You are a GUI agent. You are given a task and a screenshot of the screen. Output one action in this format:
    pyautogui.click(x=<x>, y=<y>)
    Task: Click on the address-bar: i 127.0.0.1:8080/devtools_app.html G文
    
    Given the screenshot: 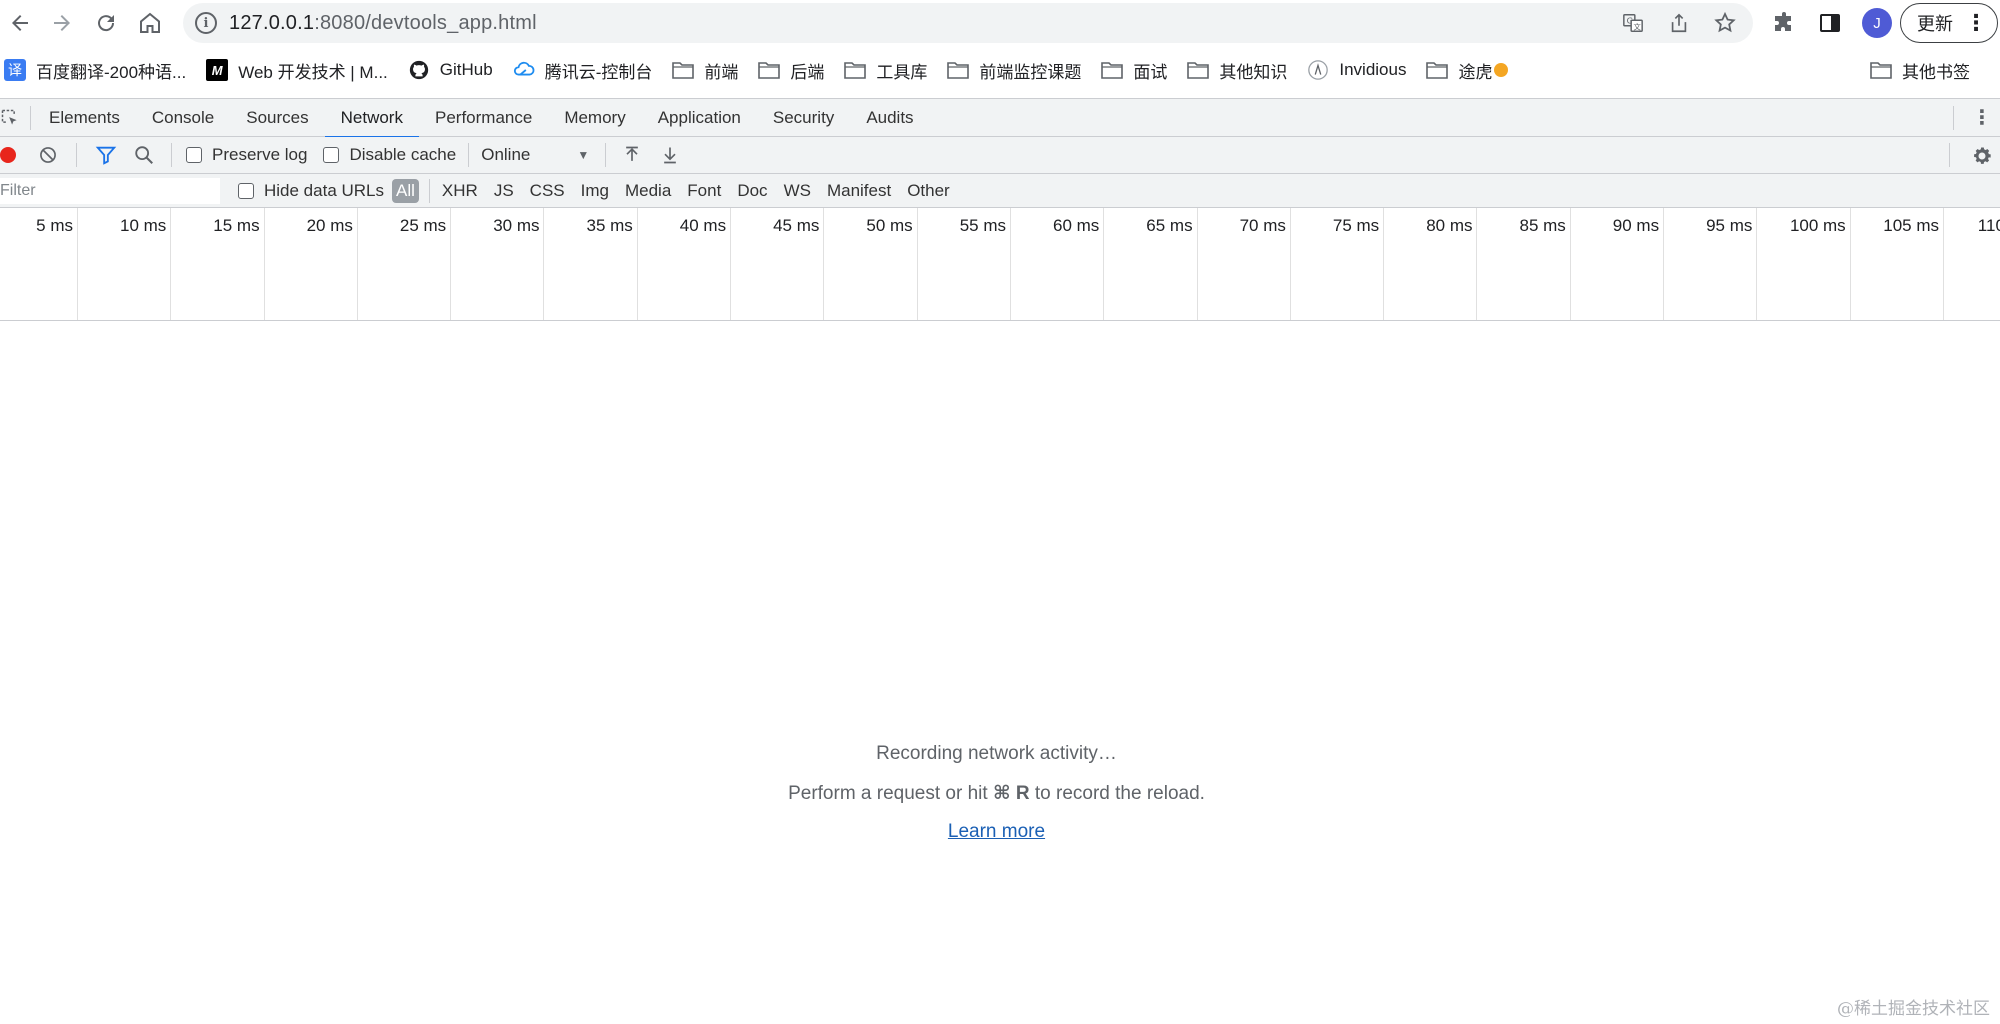 What is the action you would take?
    pyautogui.click(x=968, y=23)
    